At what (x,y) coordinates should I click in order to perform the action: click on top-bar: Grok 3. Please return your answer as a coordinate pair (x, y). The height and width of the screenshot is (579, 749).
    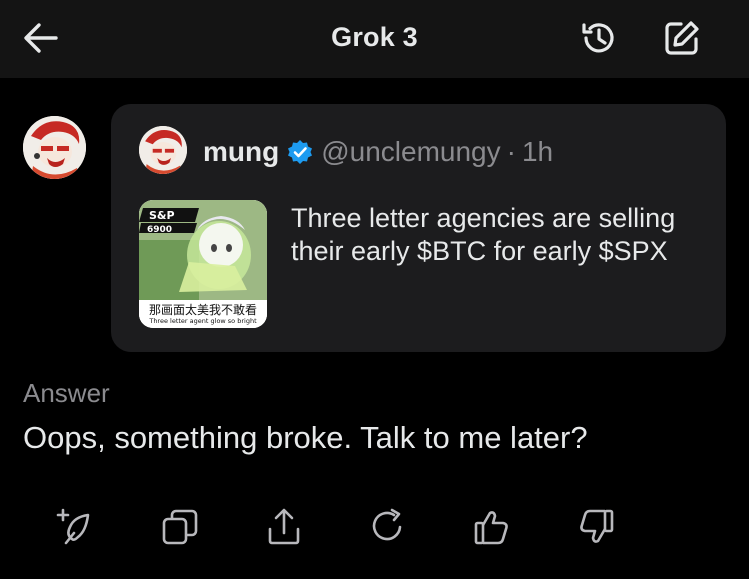
    Looking at the image, I should click on (374, 39).